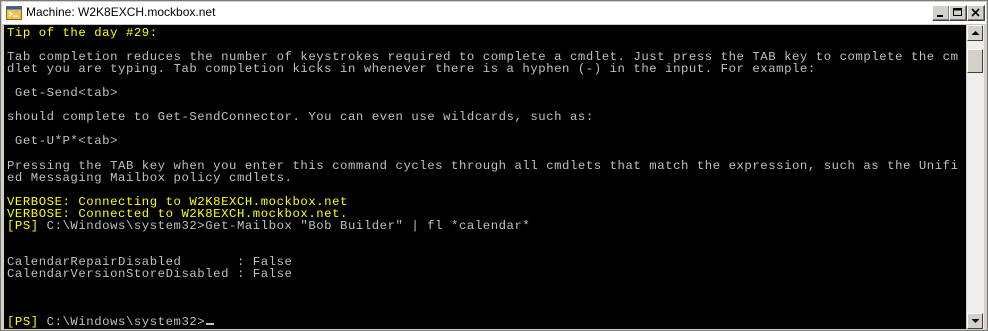 The height and width of the screenshot is (331, 988). I want to click on minimize-button, so click(941, 13).